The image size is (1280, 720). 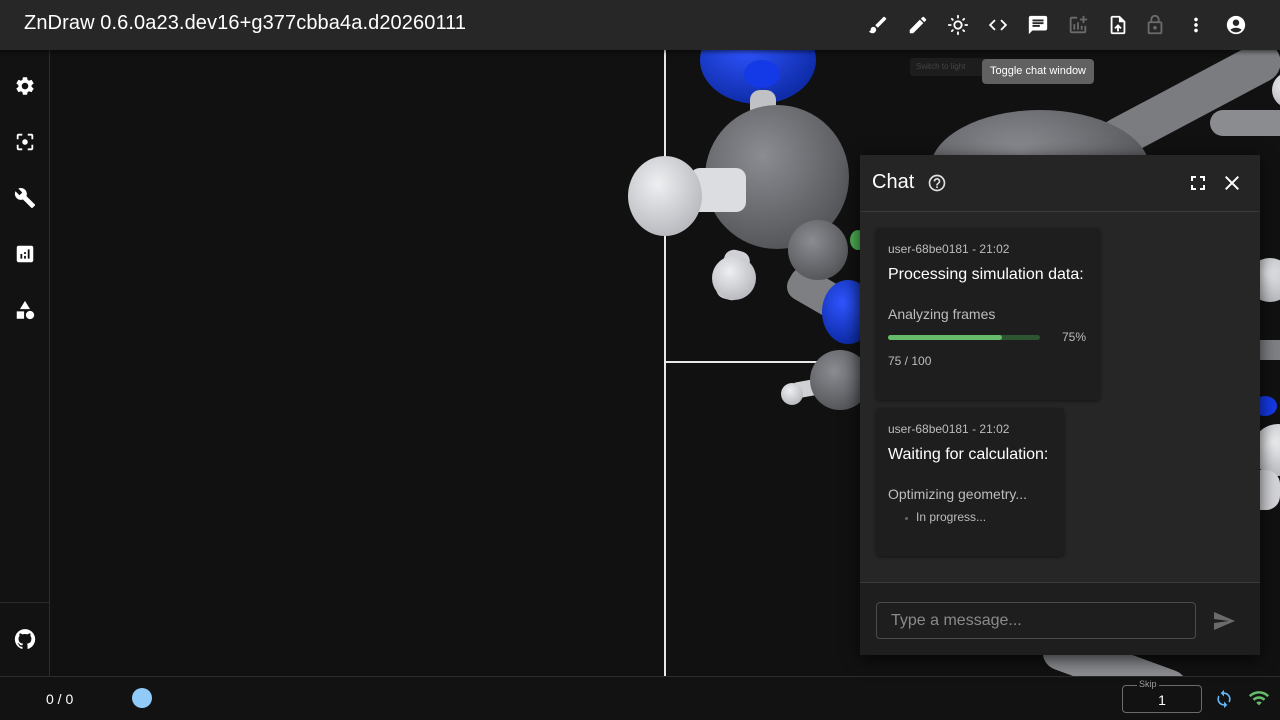 I want to click on skip-field: Skip 1, so click(x=1162, y=696).